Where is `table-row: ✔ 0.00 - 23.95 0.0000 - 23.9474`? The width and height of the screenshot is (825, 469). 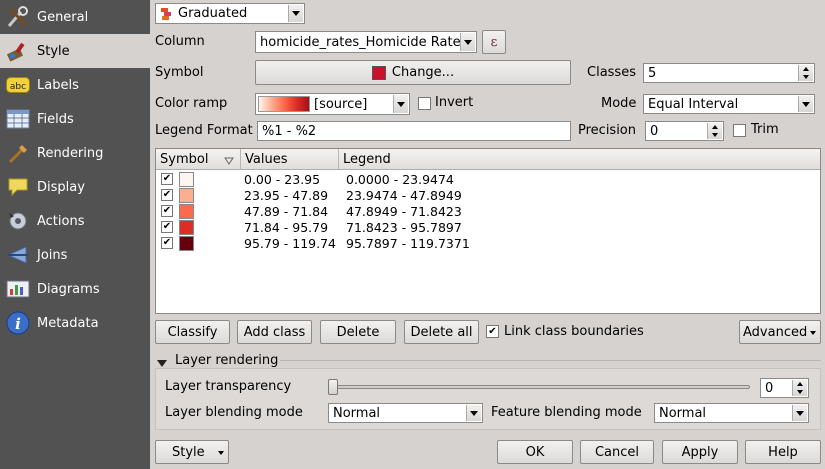 table-row: ✔ 0.00 - 23.95 0.0000 - 23.9474 is located at coordinates (488, 180).